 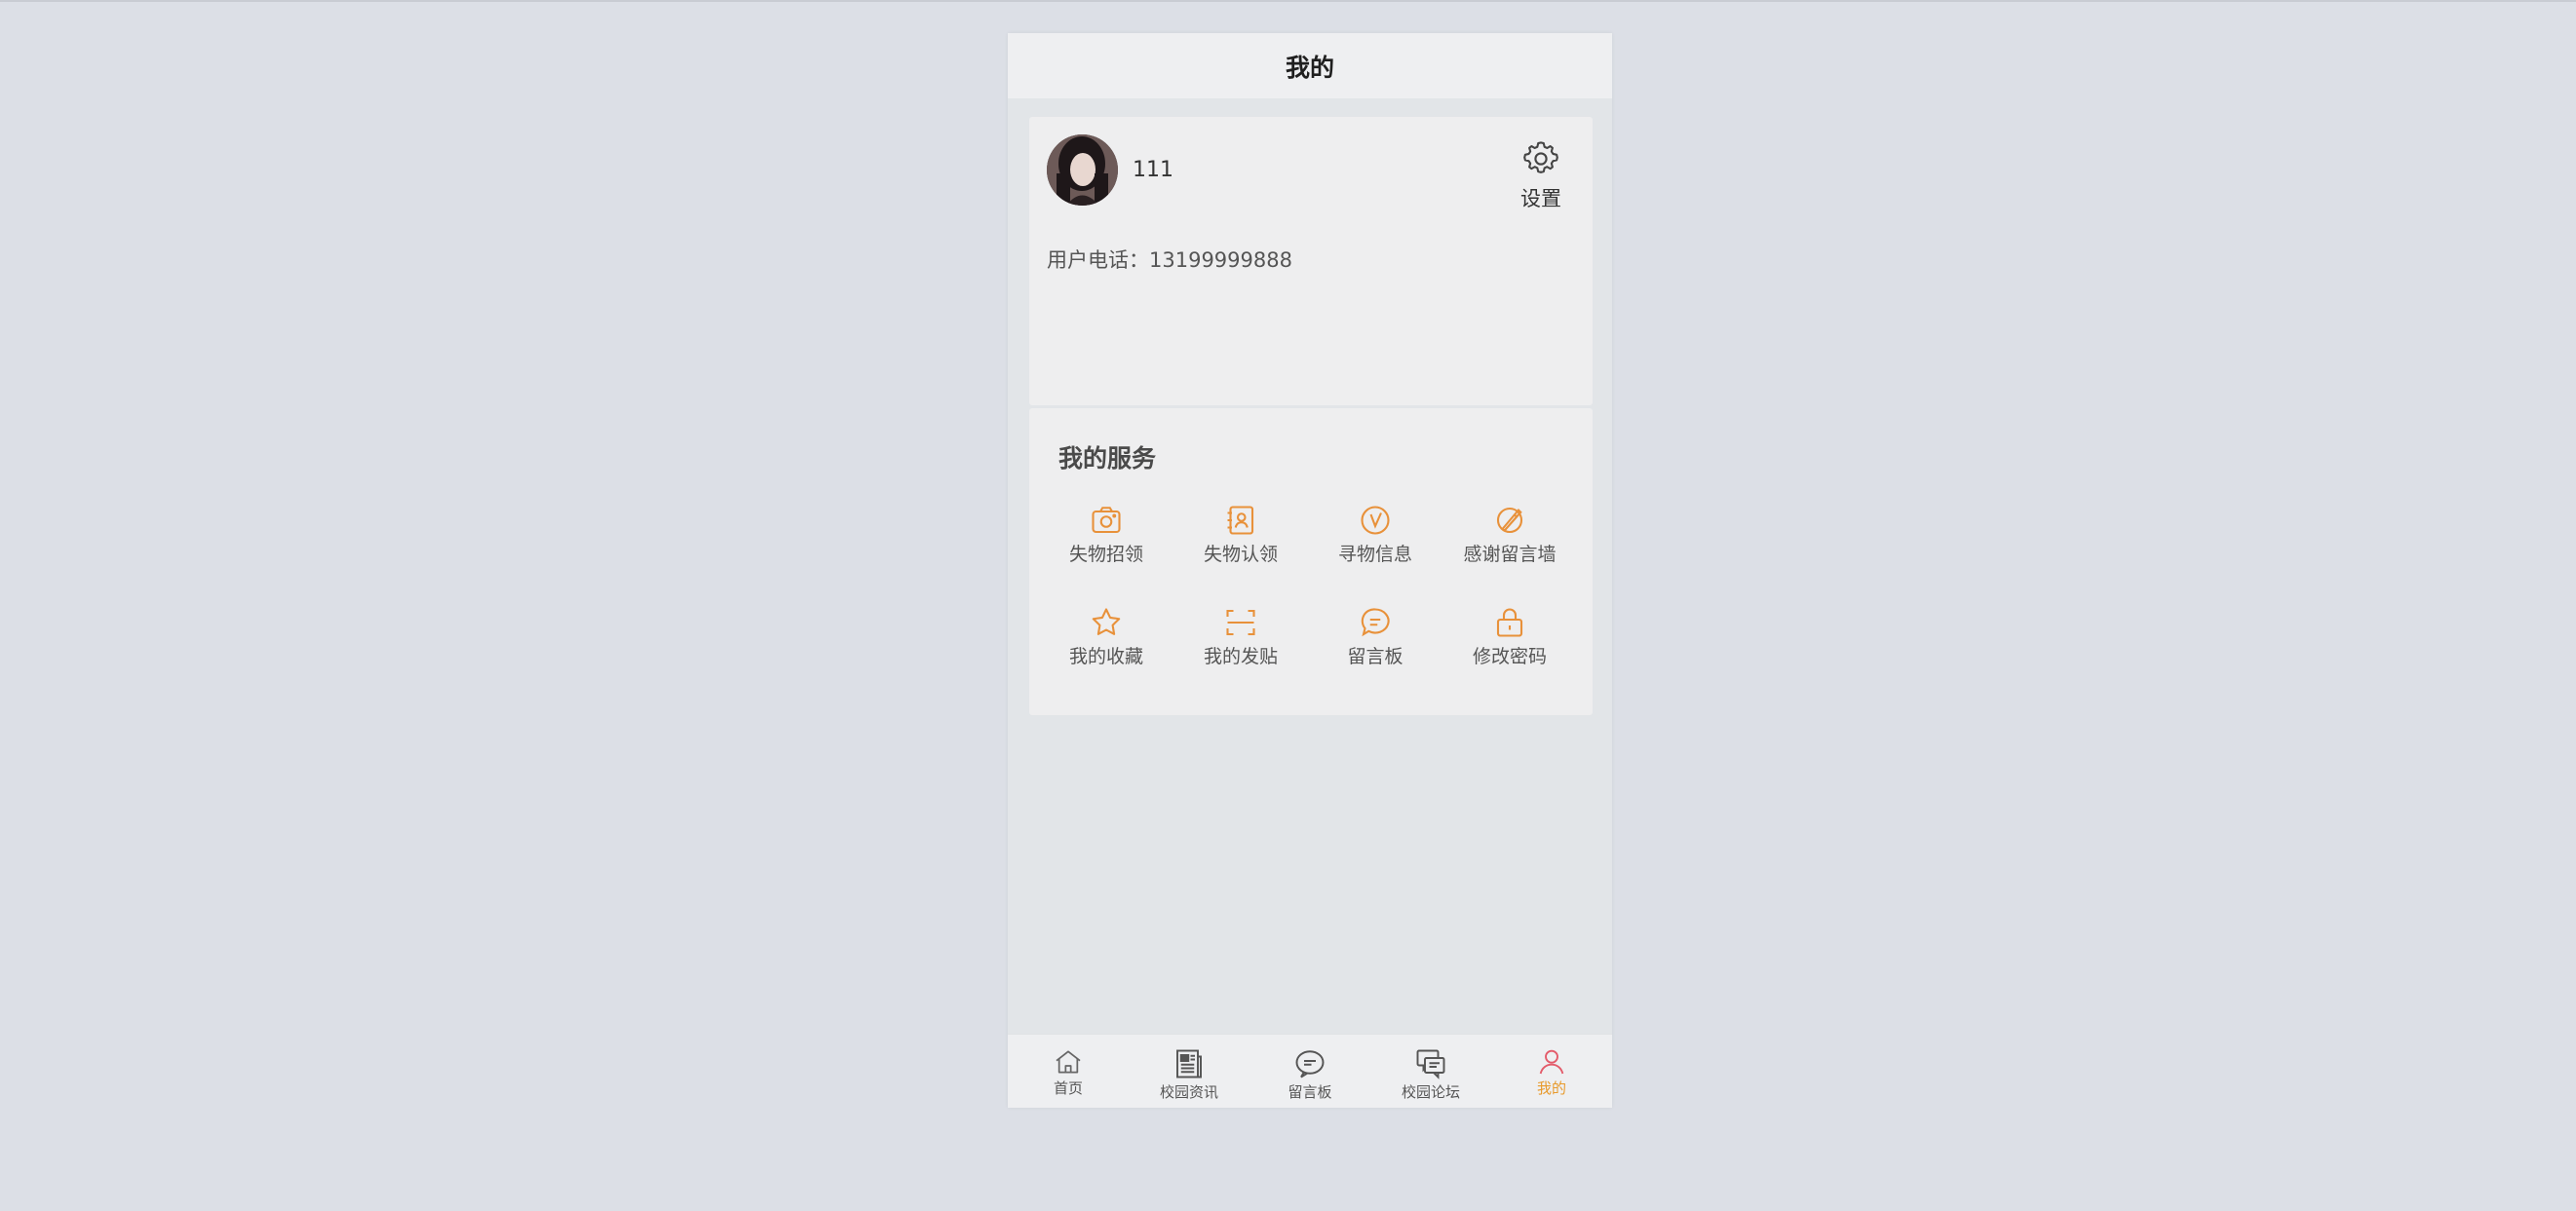 I want to click on service-change-password: 修改密码, so click(x=1509, y=644).